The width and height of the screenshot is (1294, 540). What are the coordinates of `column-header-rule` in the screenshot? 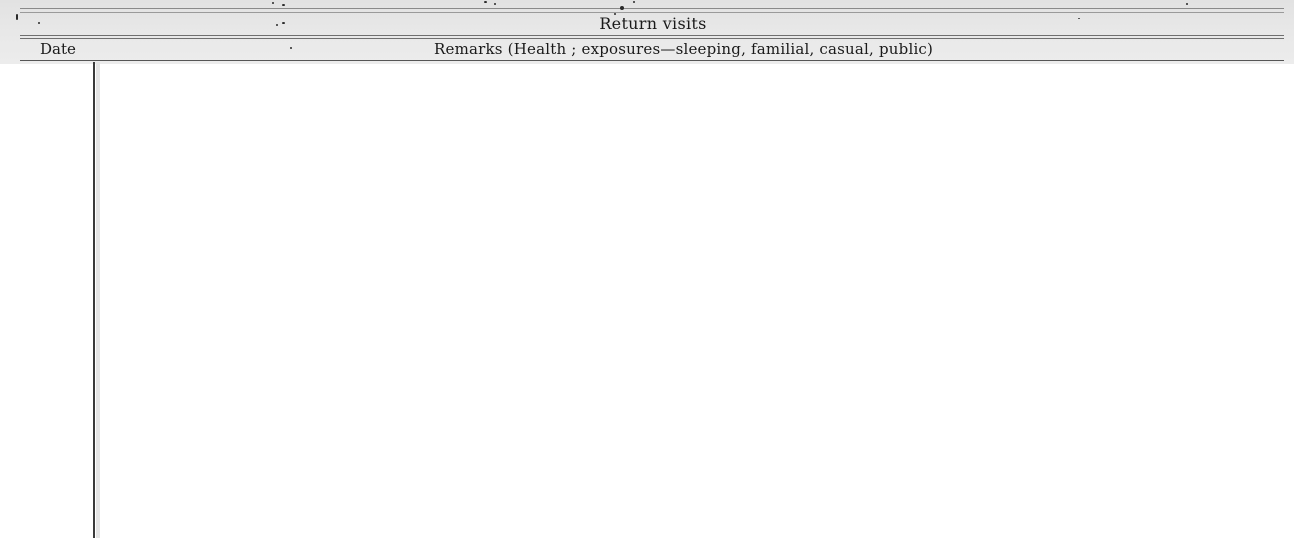 It's located at (652, 60).